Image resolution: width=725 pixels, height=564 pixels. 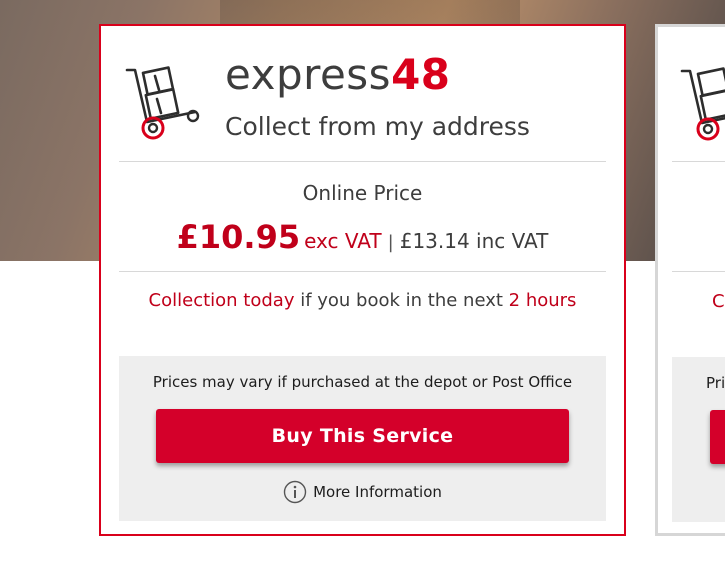 What do you see at coordinates (698, 439) in the screenshot?
I see `card-footer: Pri` at bounding box center [698, 439].